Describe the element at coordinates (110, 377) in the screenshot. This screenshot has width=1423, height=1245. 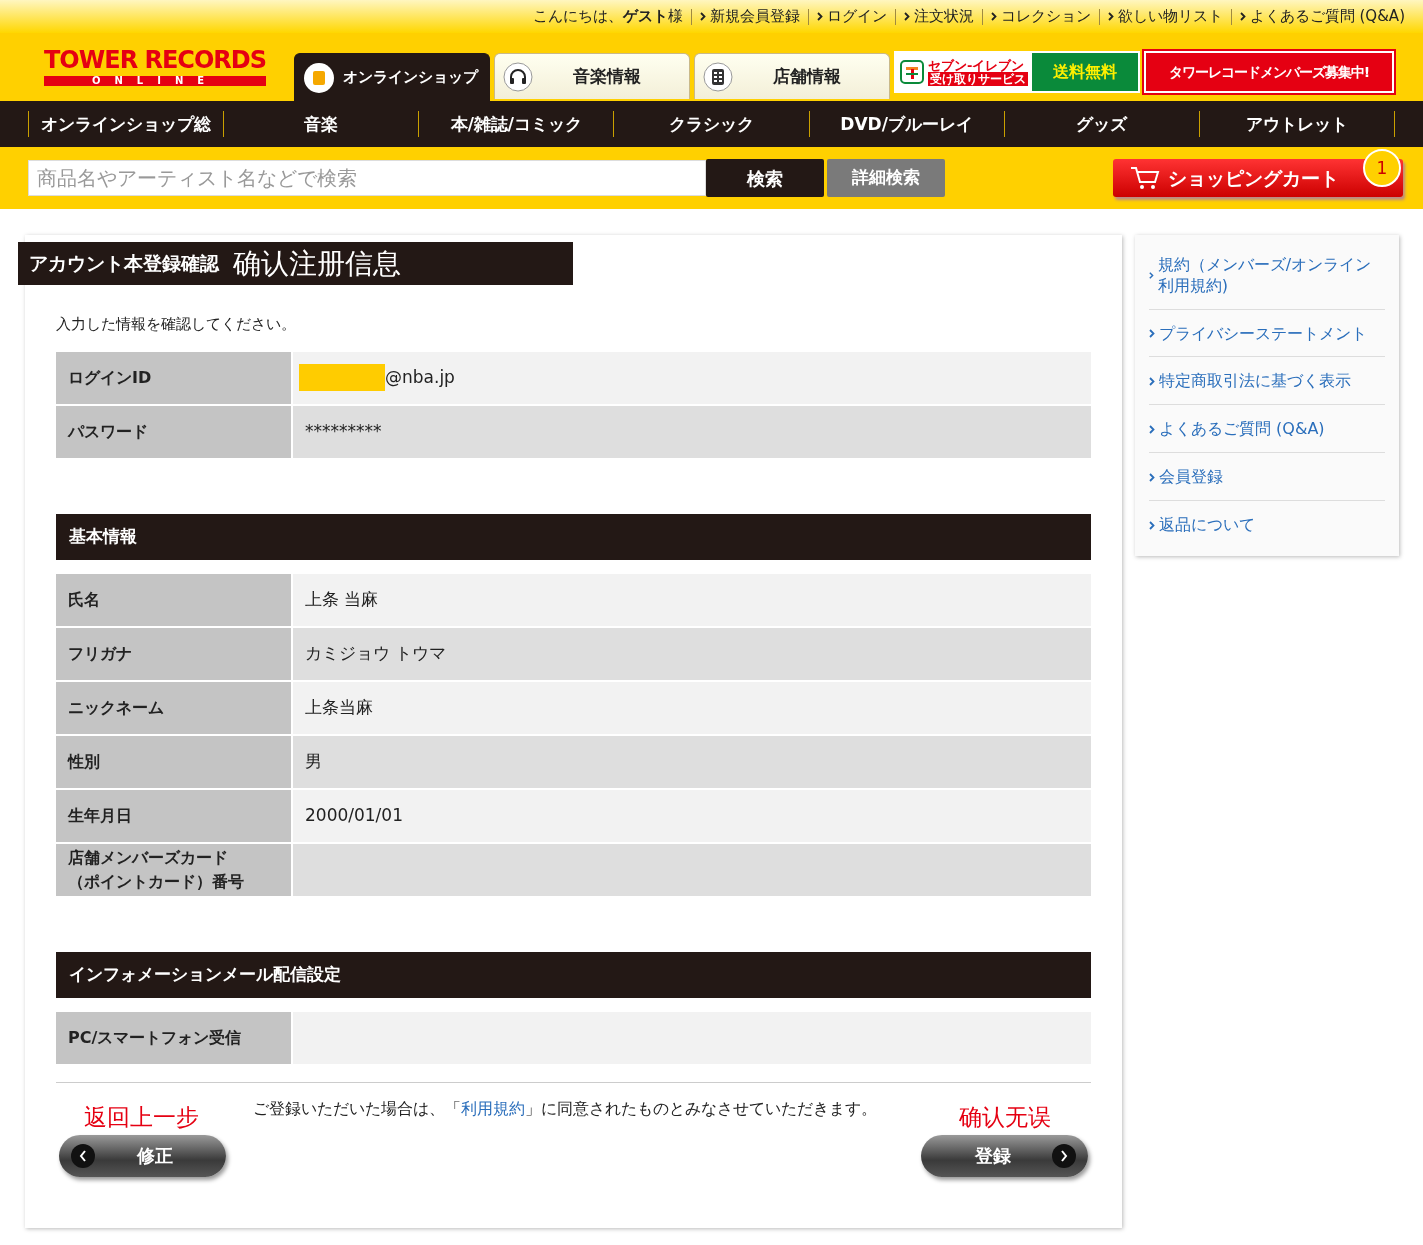
I see `field-label: ログインID` at that location.